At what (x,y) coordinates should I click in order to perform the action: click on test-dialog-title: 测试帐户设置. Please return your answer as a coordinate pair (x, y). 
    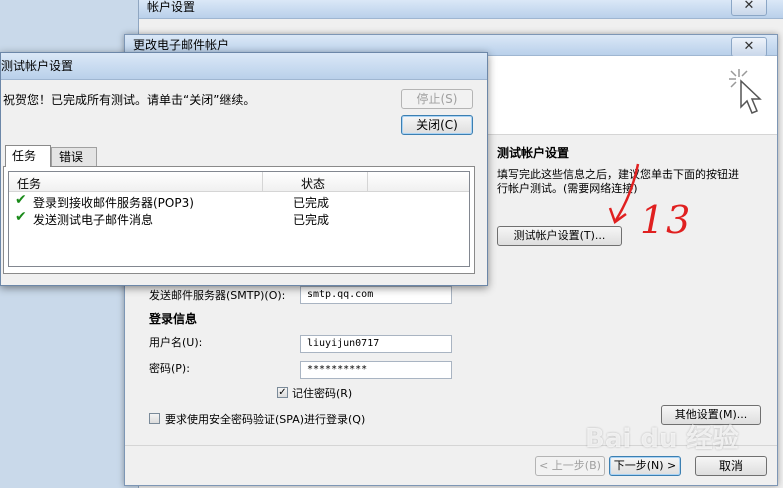
    Looking at the image, I should click on (37, 66).